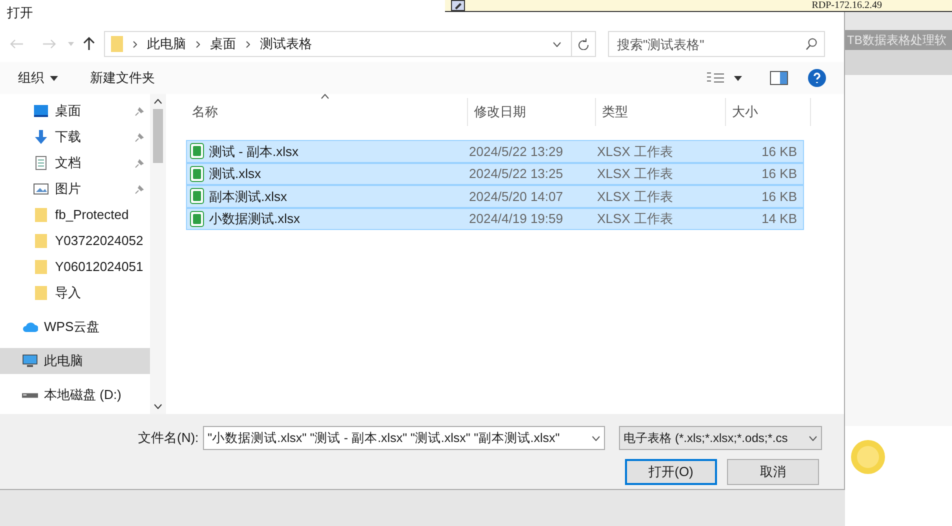 The width and height of the screenshot is (952, 526). Describe the element at coordinates (75, 327) in the screenshot. I see `sidebar-item: WPS云盘` at that location.